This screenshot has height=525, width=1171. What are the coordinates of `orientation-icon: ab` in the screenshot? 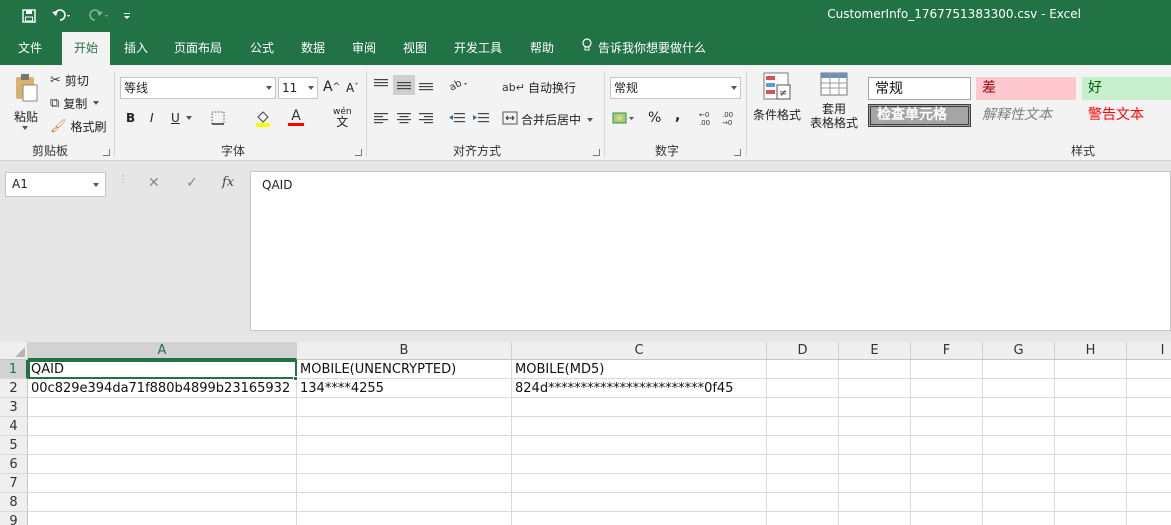 It's located at (458, 84).